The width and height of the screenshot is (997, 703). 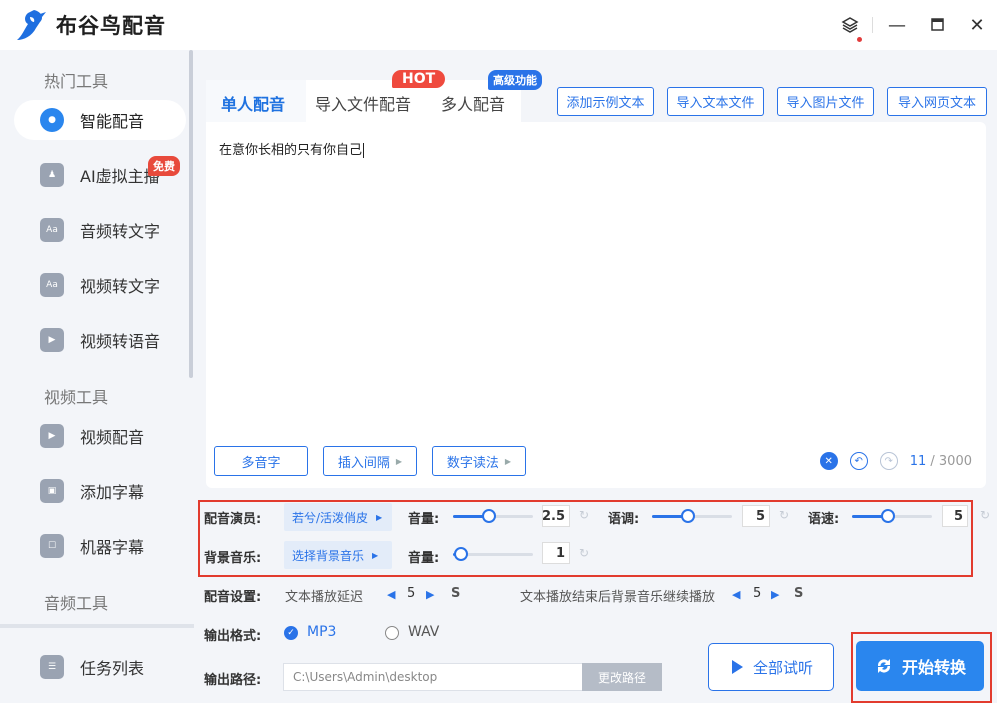 I want to click on sidebar-item-video-to-voice: ▶ 视频转语音, so click(x=100, y=340).